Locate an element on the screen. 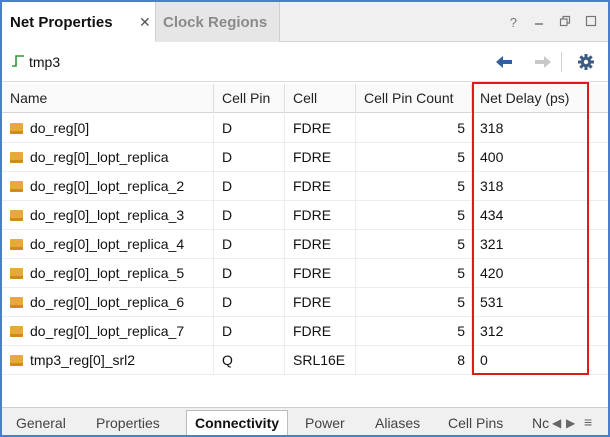 This screenshot has width=610, height=437. help-icon: ? is located at coordinates (513, 23).